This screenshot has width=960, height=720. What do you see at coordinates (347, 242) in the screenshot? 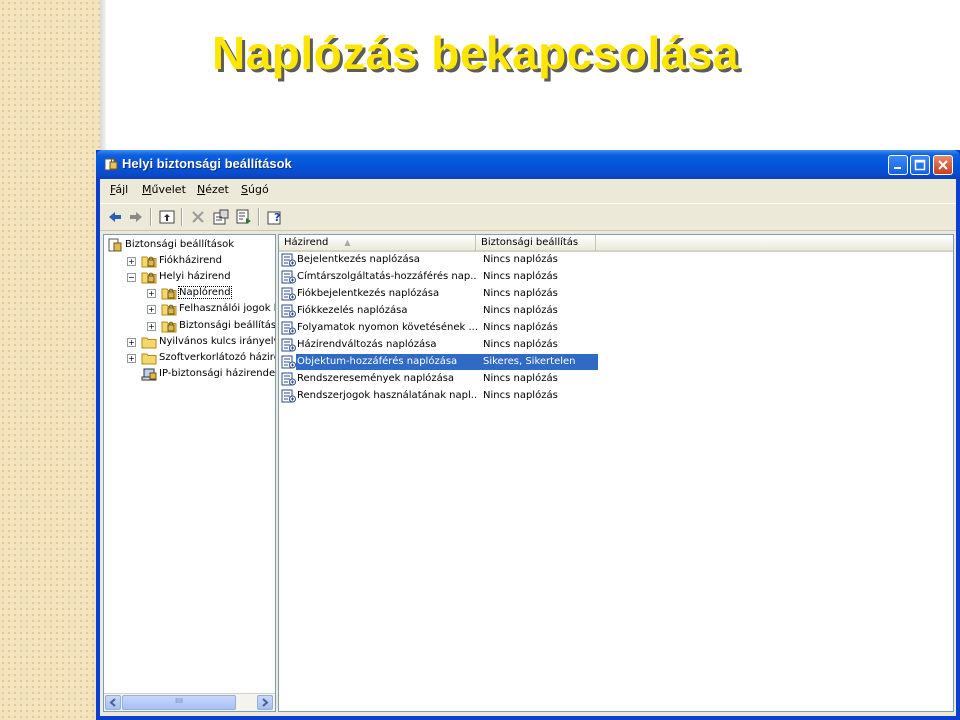
I see `sort-ascending-icon: ▲` at bounding box center [347, 242].